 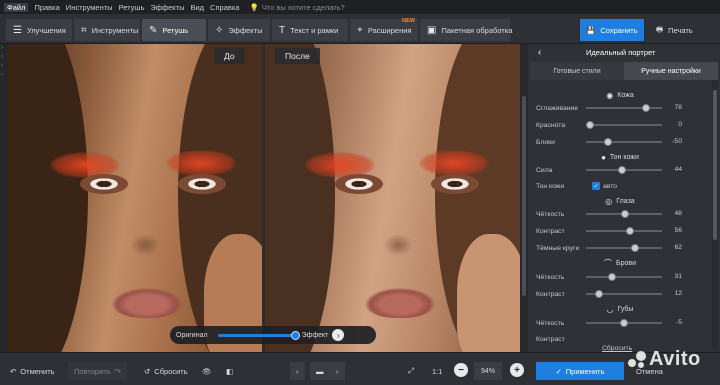 I want to click on compare-track, so click(x=258, y=335).